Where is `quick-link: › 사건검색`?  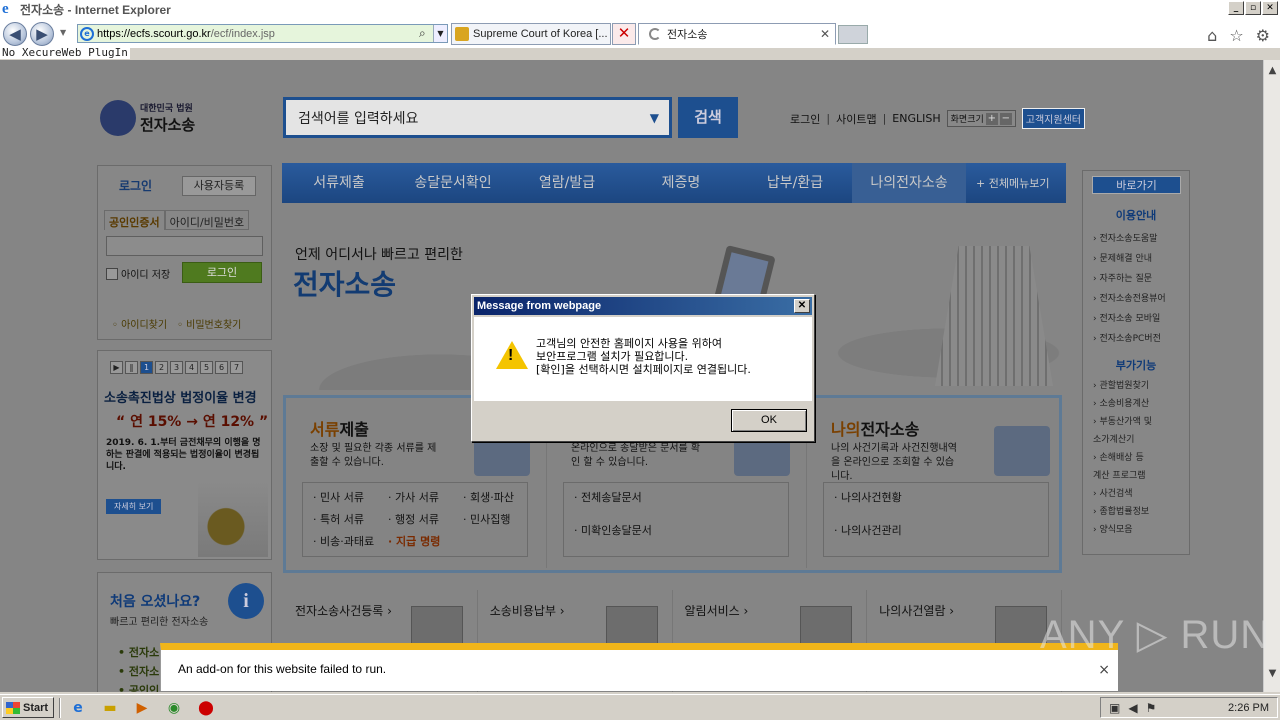 quick-link: › 사건검색 is located at coordinates (1122, 494).